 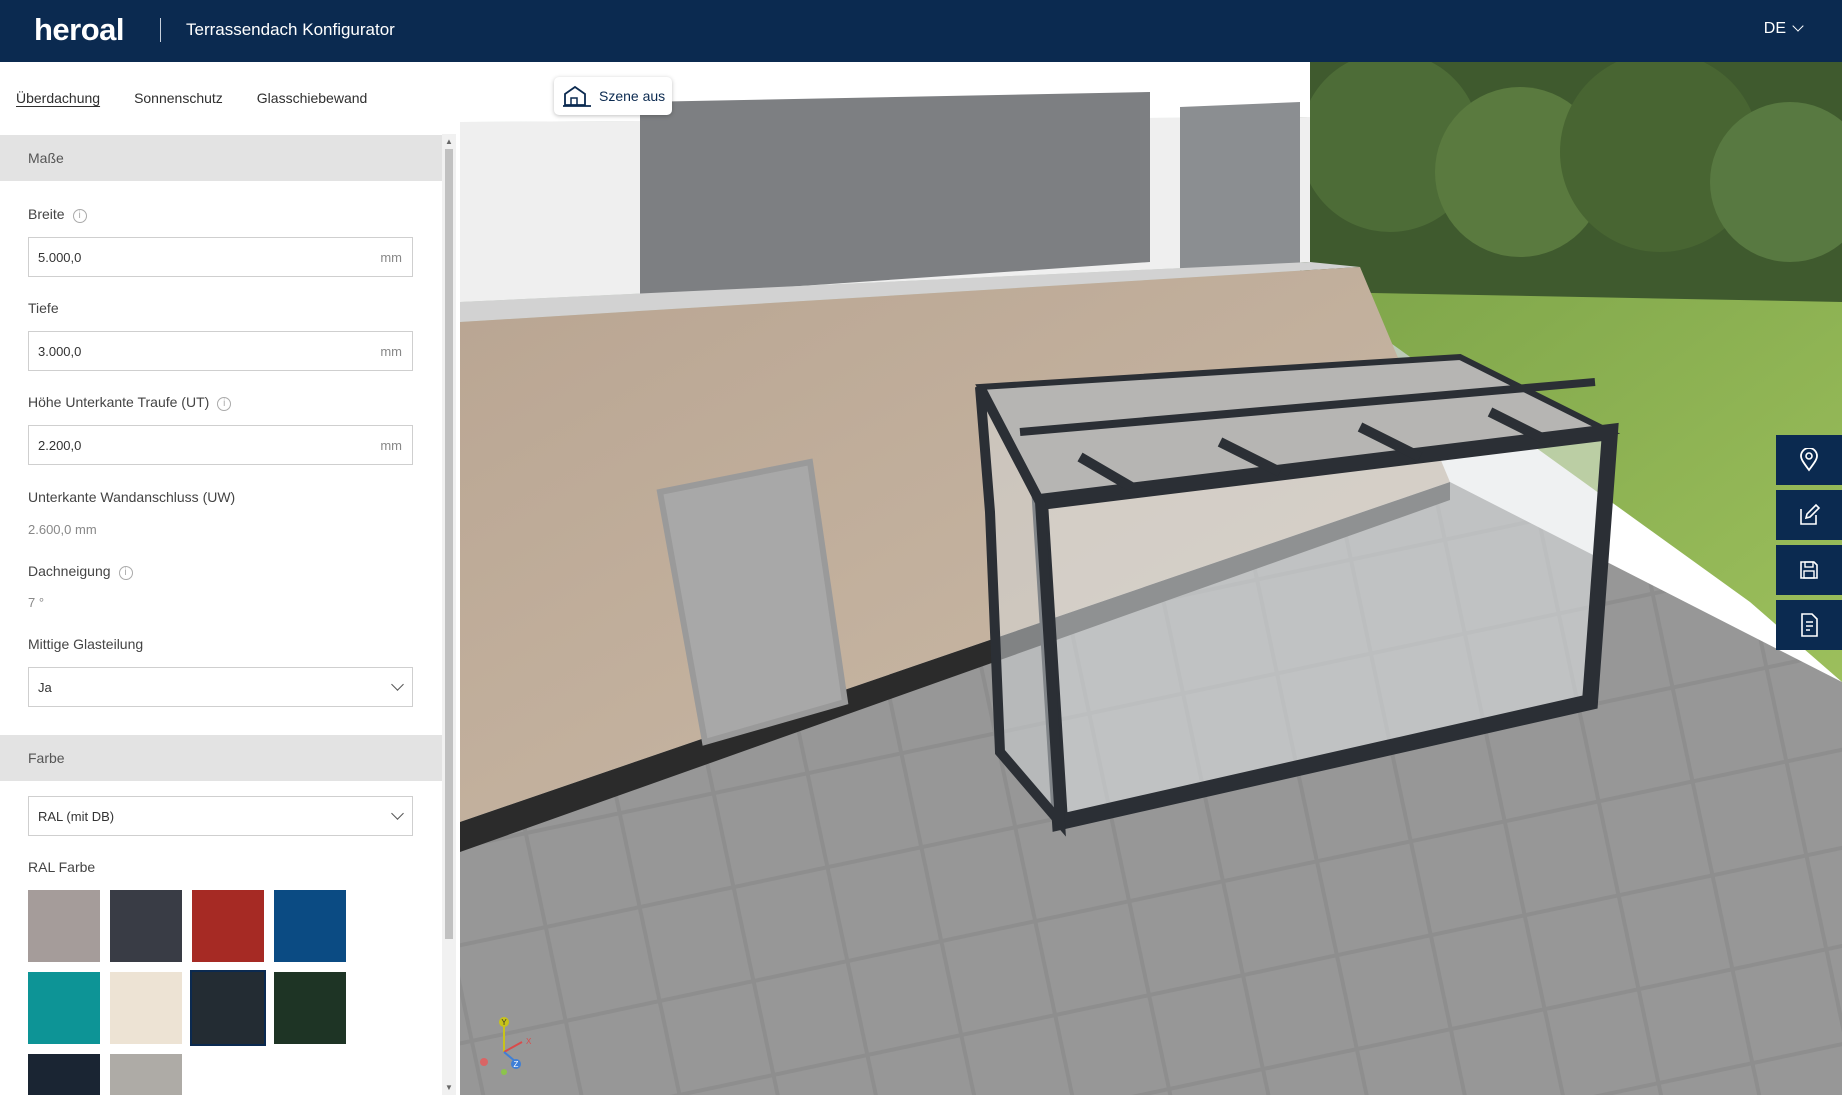 I want to click on ral-farbe-label: RAL Farbe, so click(x=62, y=867).